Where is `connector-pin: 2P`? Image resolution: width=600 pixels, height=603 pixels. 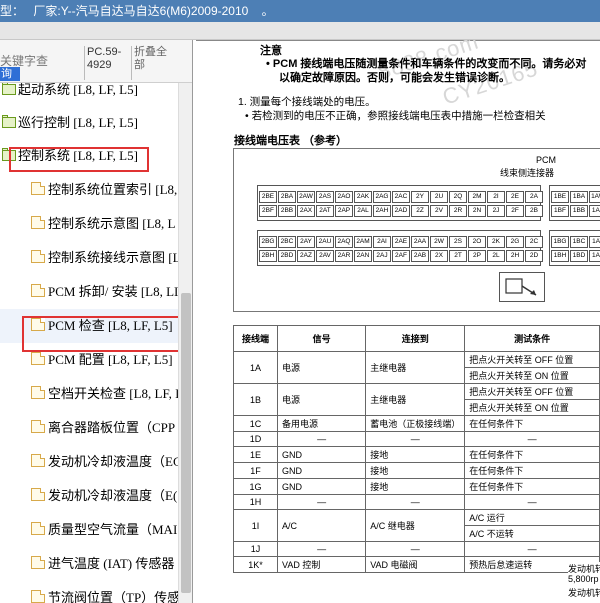
connector-pin: 2P is located at coordinates (477, 256).